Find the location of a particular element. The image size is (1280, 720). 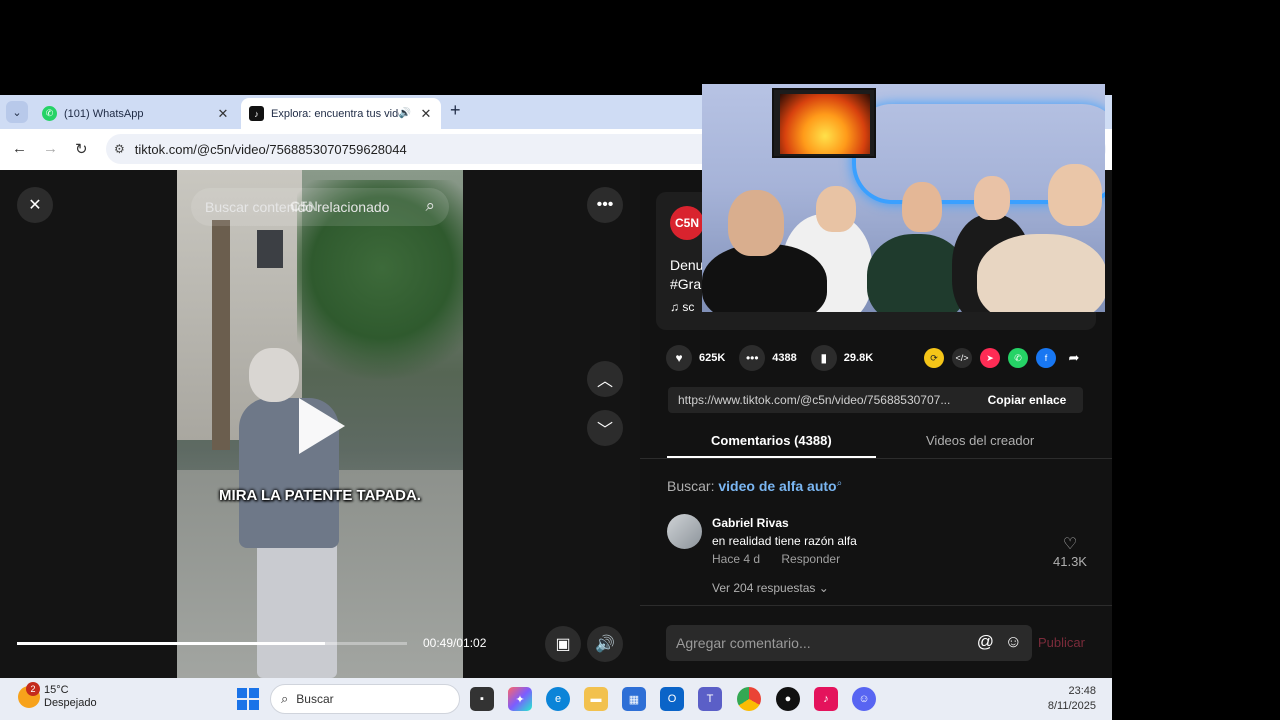

tiktok-app-icon: ♪ is located at coordinates (826, 699).